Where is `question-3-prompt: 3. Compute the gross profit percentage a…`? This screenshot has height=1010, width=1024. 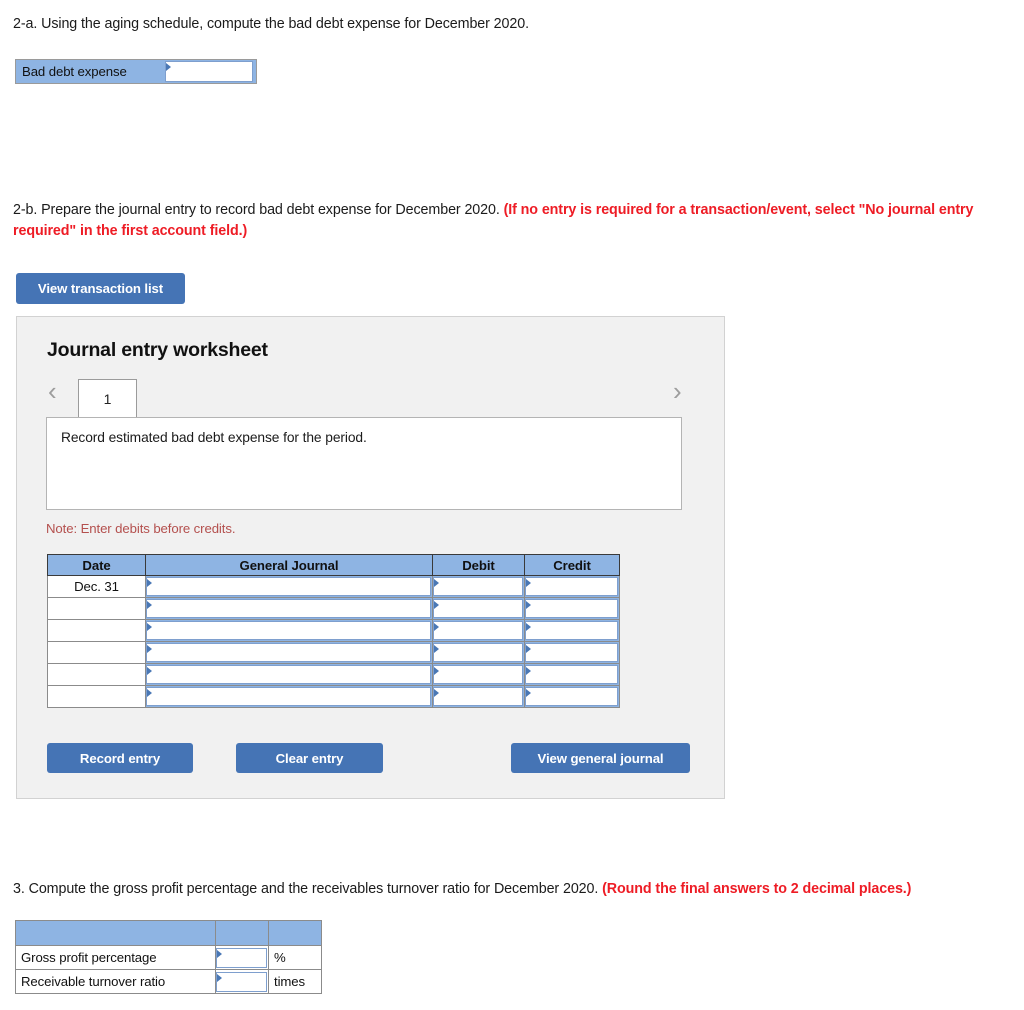
question-3-prompt: 3. Compute the gross profit percentage a… is located at coordinates (308, 889).